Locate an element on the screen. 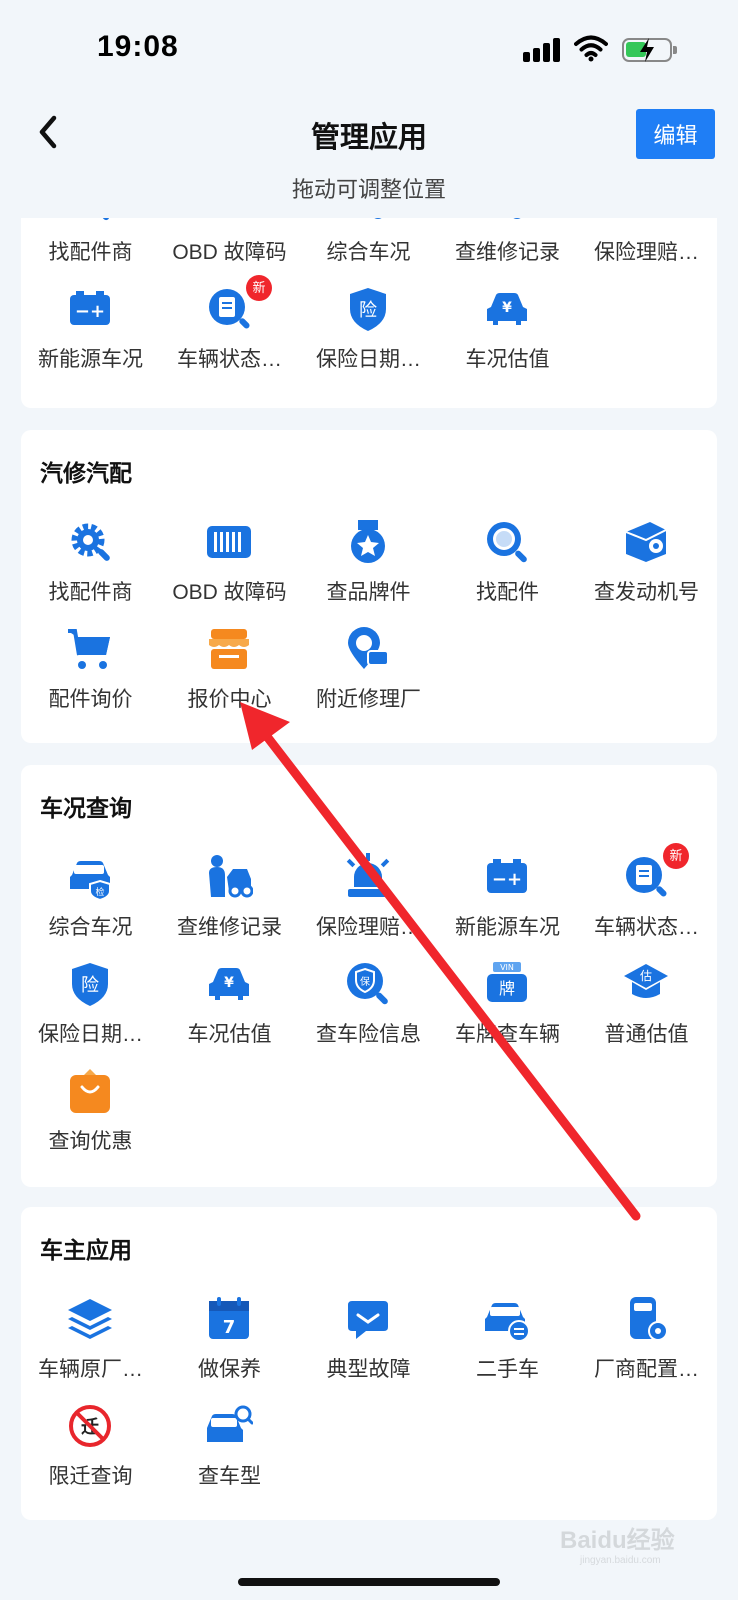 The width and height of the screenshot is (738, 1600). app-label: 查车型 is located at coordinates (229, 1476).